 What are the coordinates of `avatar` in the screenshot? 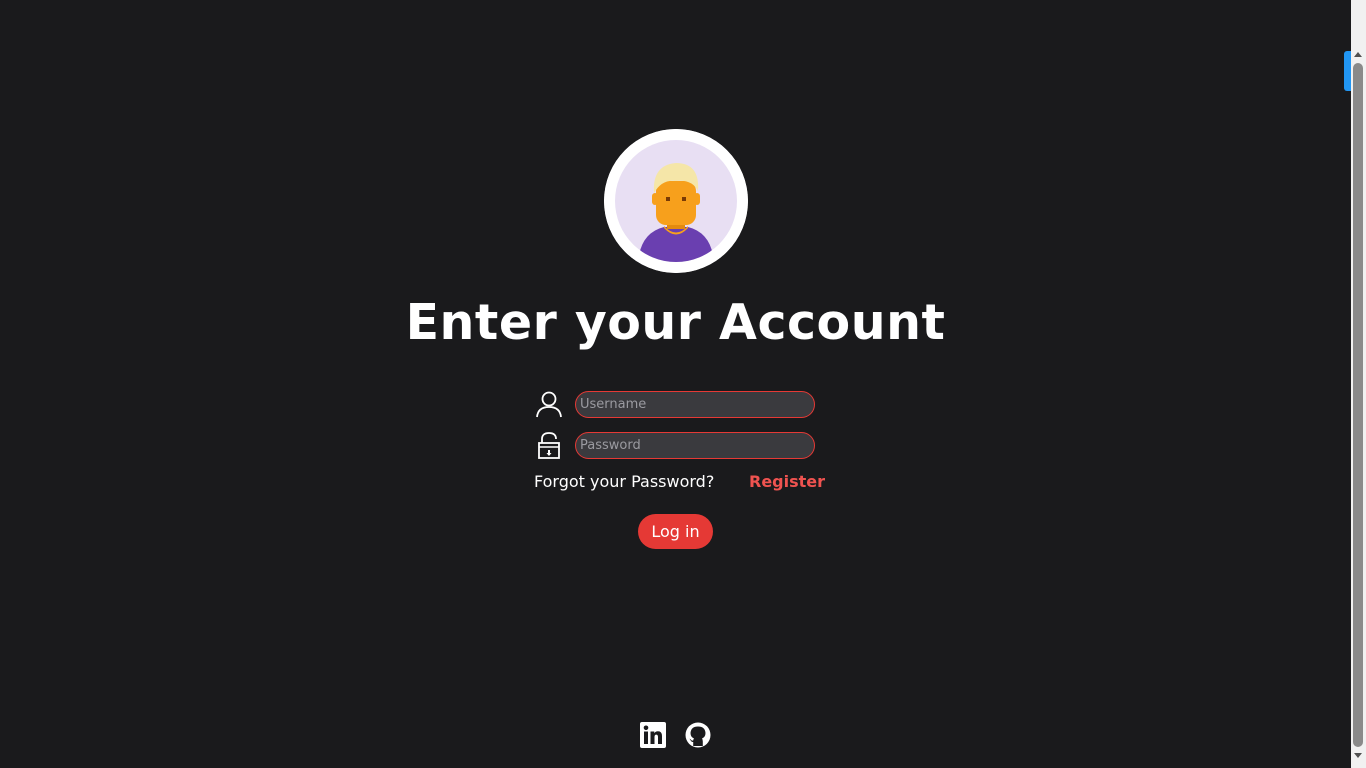 It's located at (676, 201).